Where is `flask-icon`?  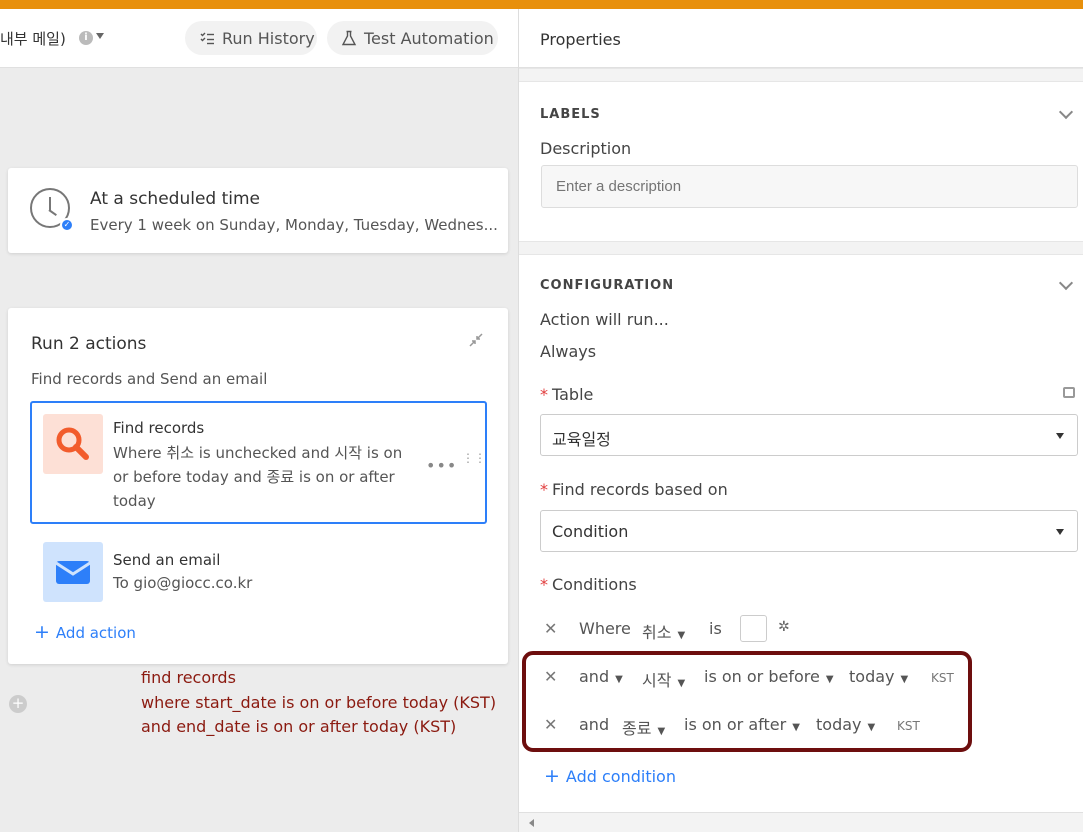
flask-icon is located at coordinates (349, 38).